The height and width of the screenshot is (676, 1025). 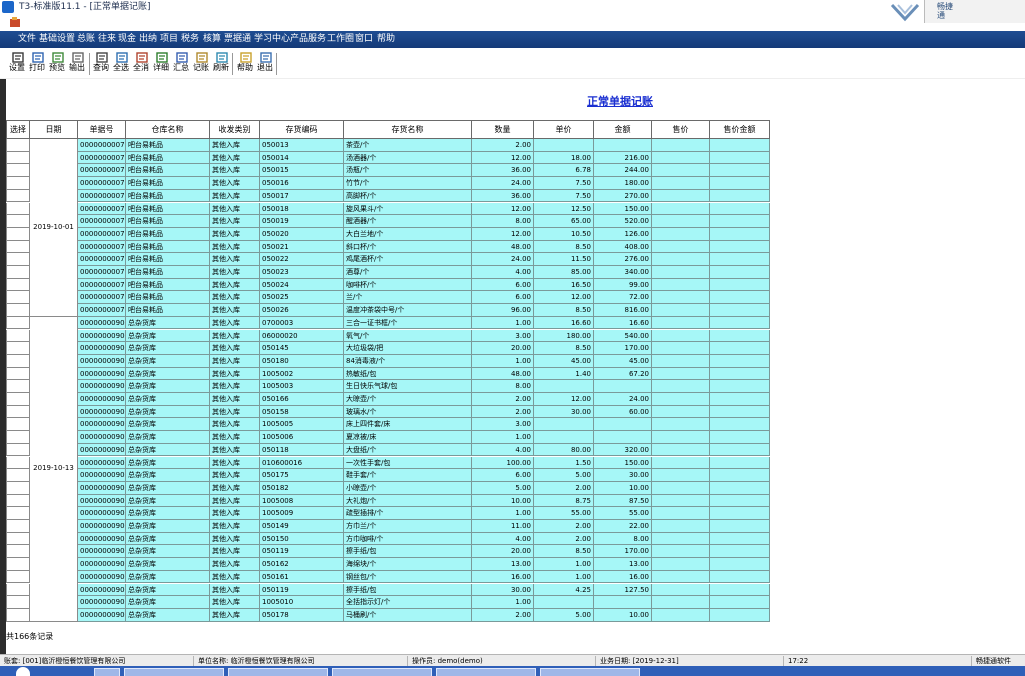 I want to click on table-cell: 6.00, so click(x=503, y=475).